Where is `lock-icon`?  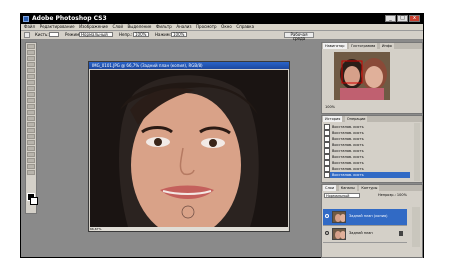
lock-icon is located at coordinates (401, 233).